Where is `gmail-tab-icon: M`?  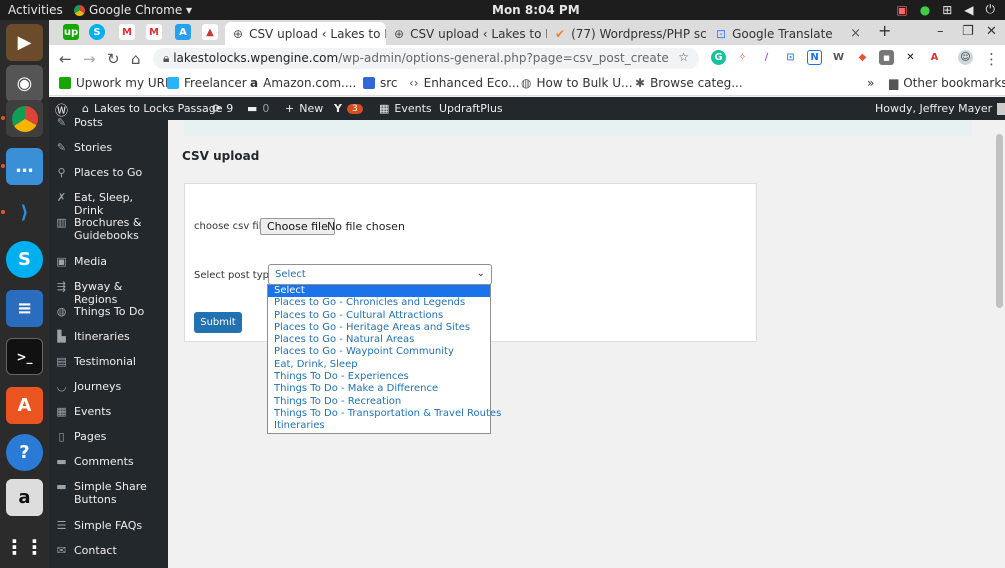
gmail-tab-icon: M is located at coordinates (127, 32).